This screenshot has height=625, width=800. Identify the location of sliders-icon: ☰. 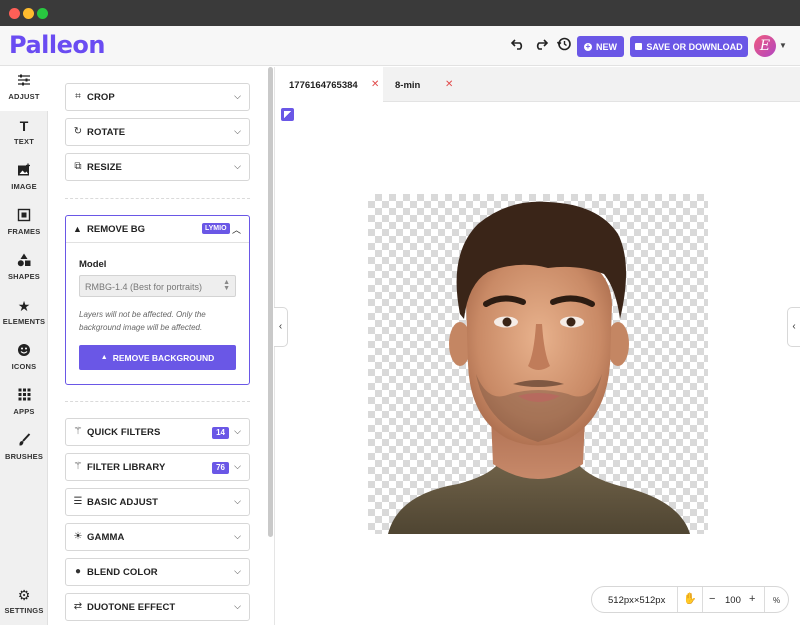
(78, 501).